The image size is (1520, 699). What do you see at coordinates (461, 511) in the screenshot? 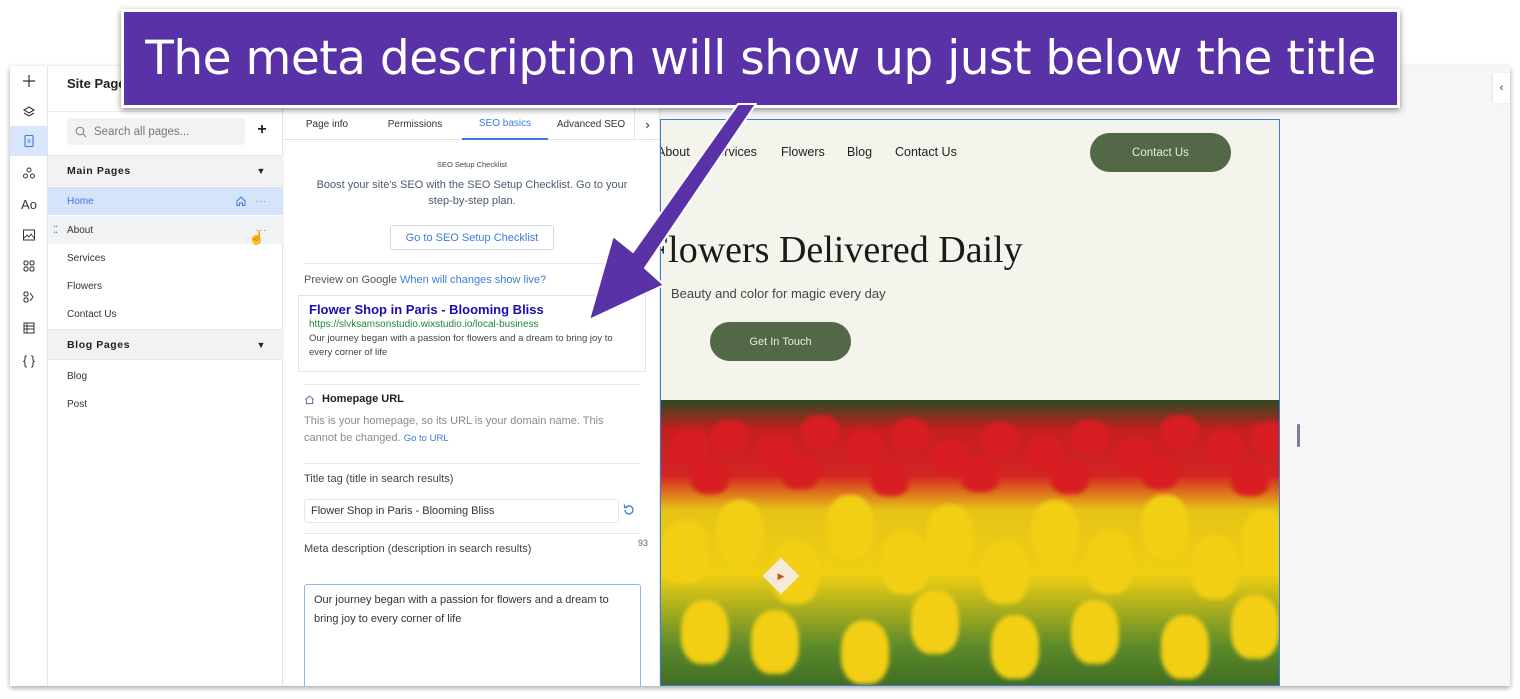
I see `title-tag-input: Flower Shop in Paris - Blooming Bliss` at bounding box center [461, 511].